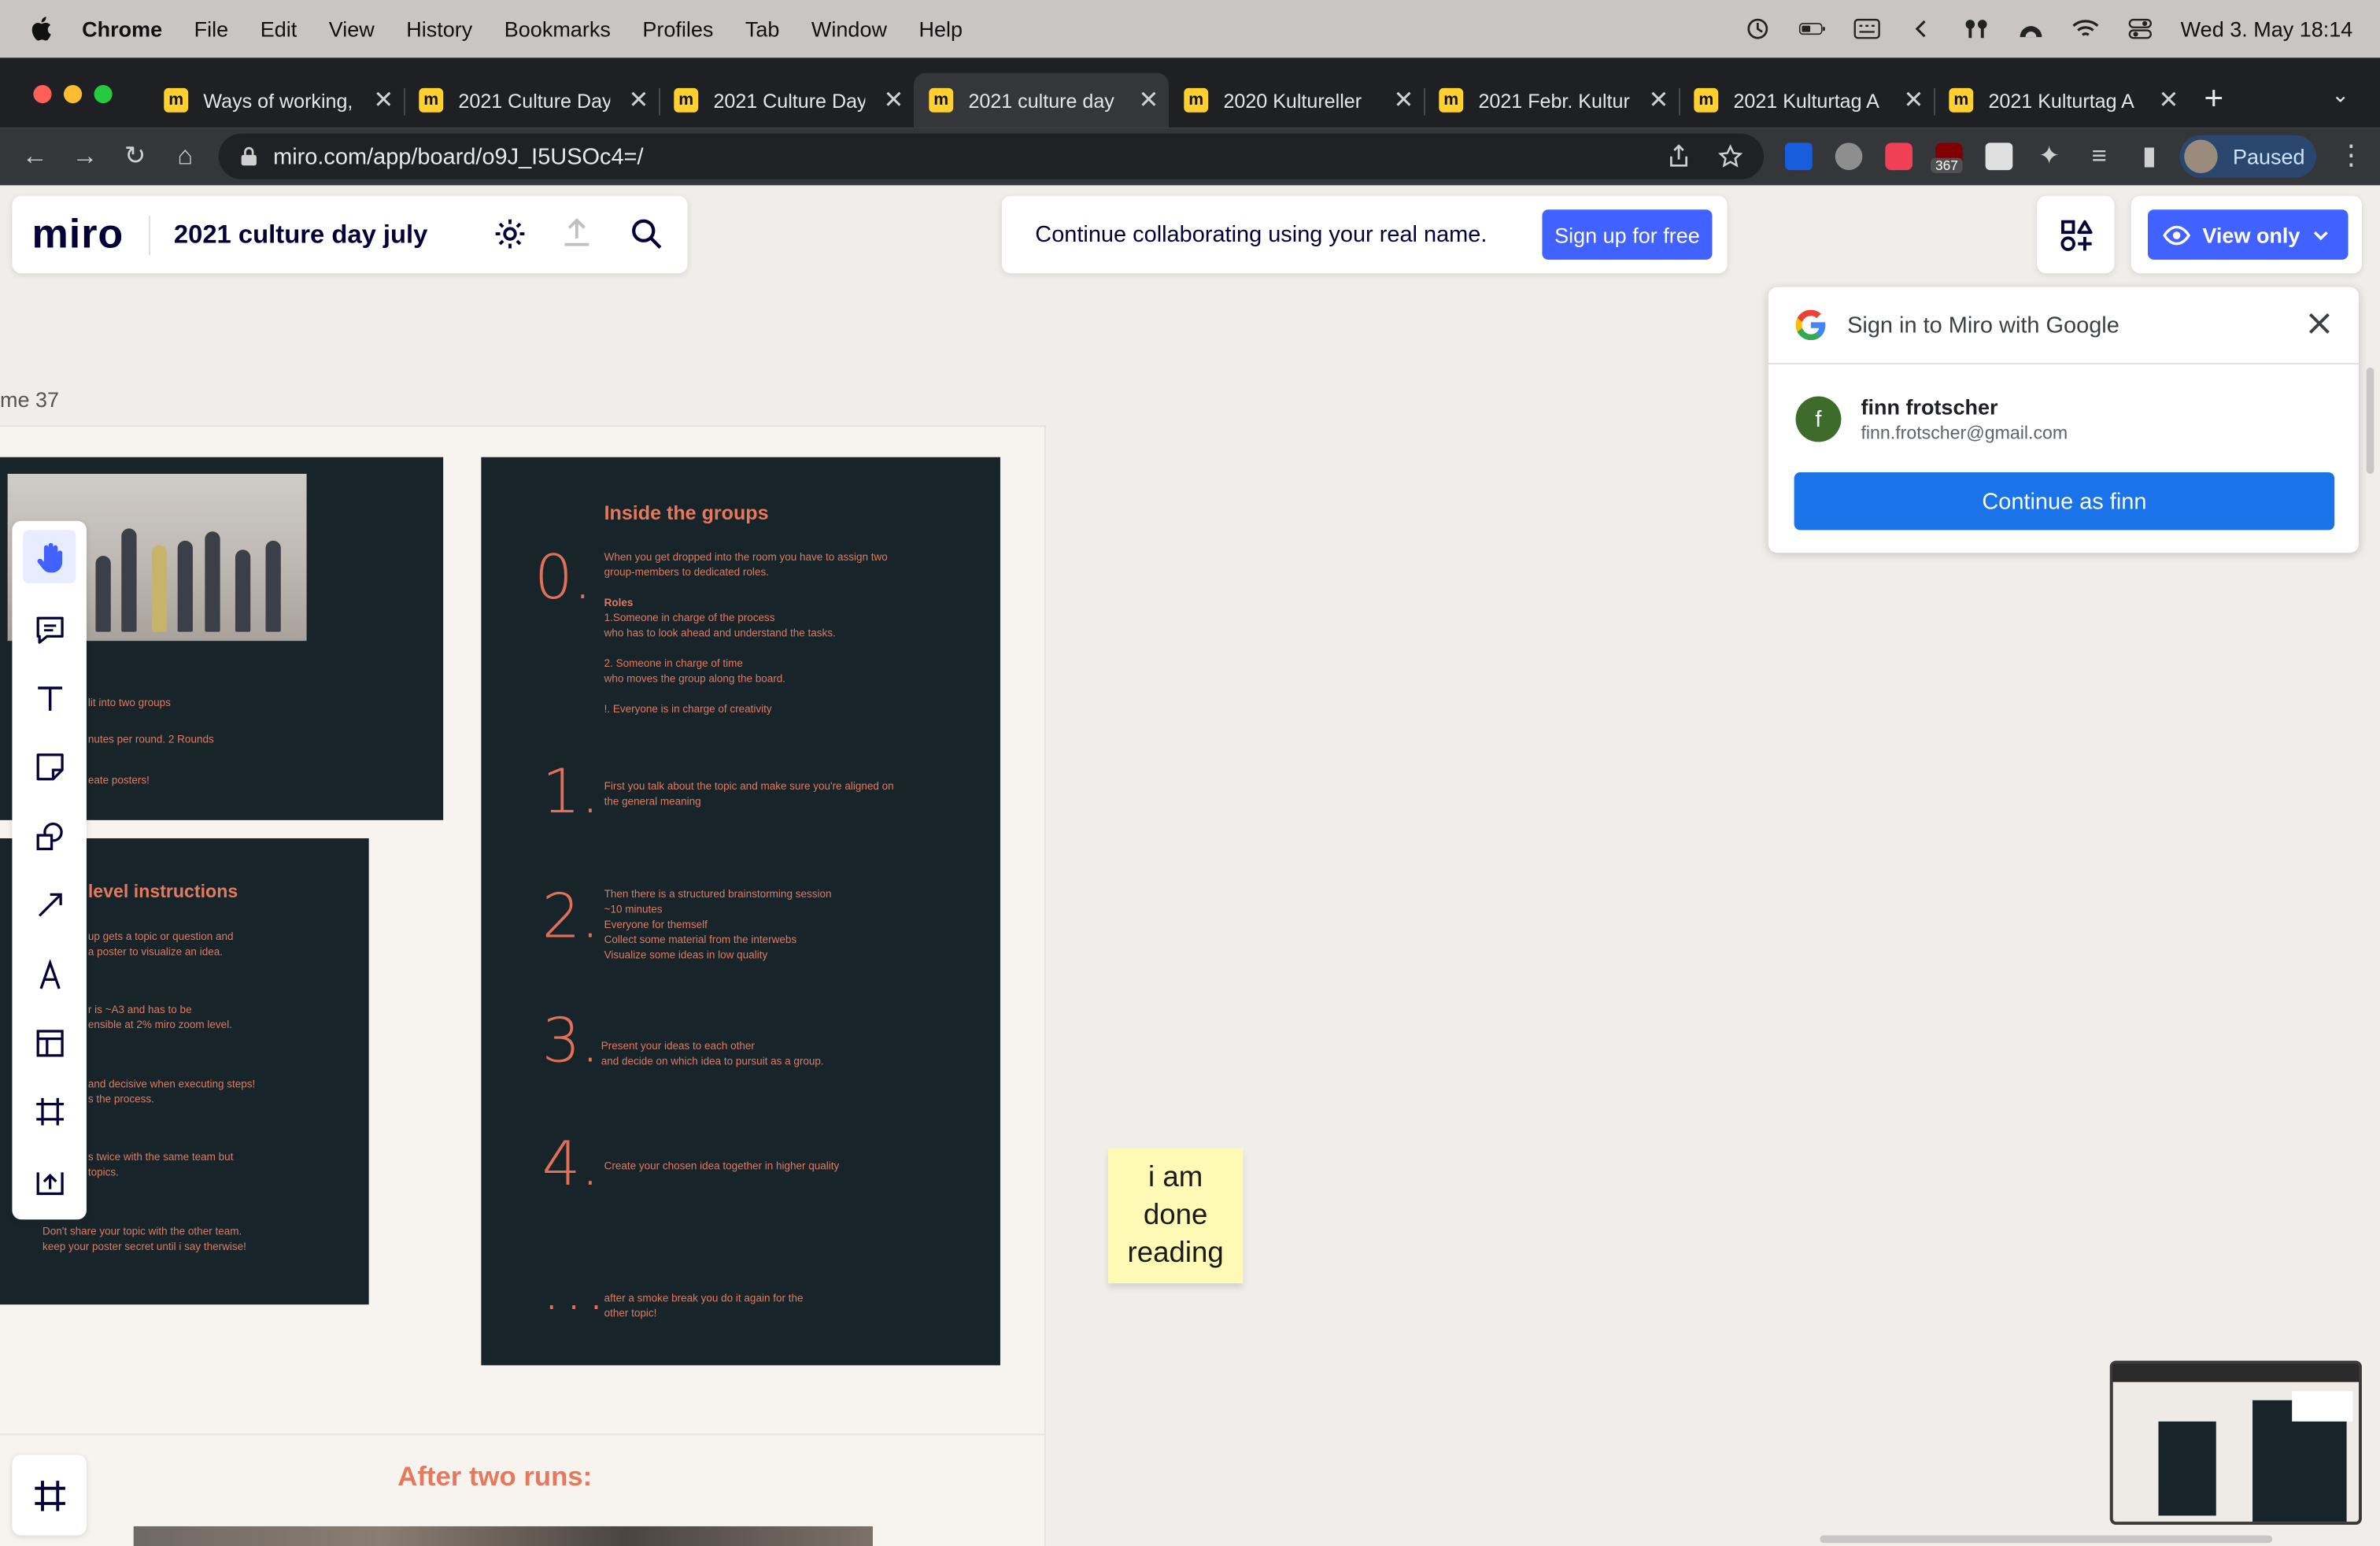 This screenshot has width=2380, height=1546. Describe the element at coordinates (571, 792) in the screenshot. I see `step-number: 1.` at that location.